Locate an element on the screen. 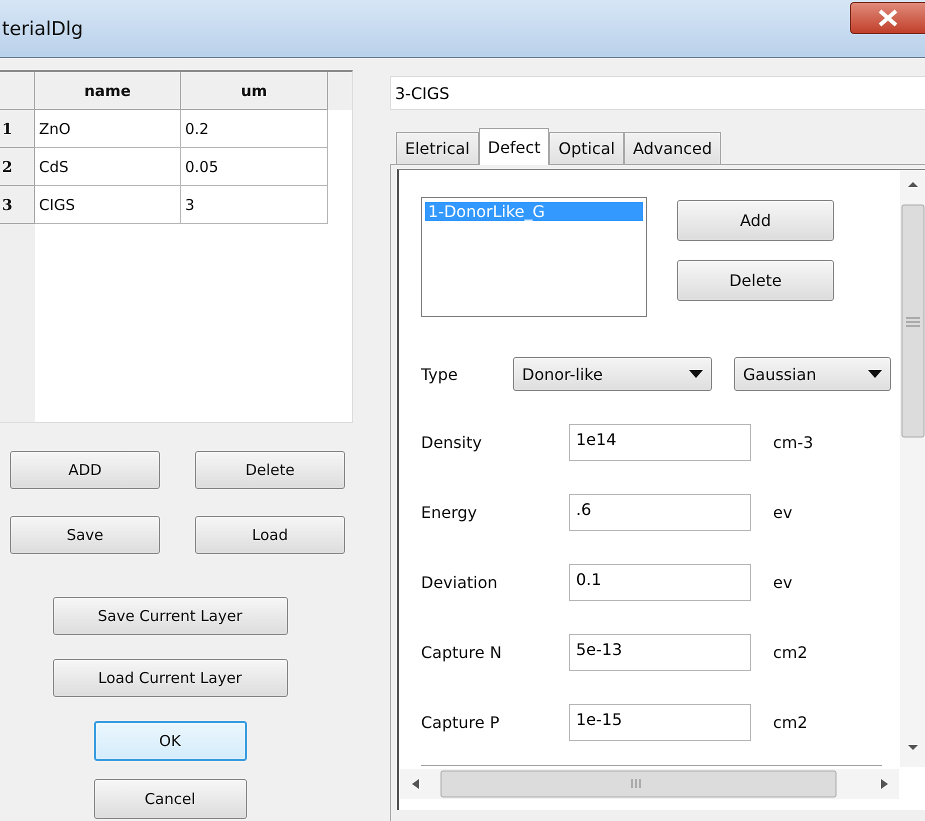 This screenshot has height=821, width=925. dropdown: Gaussian is located at coordinates (812, 374).